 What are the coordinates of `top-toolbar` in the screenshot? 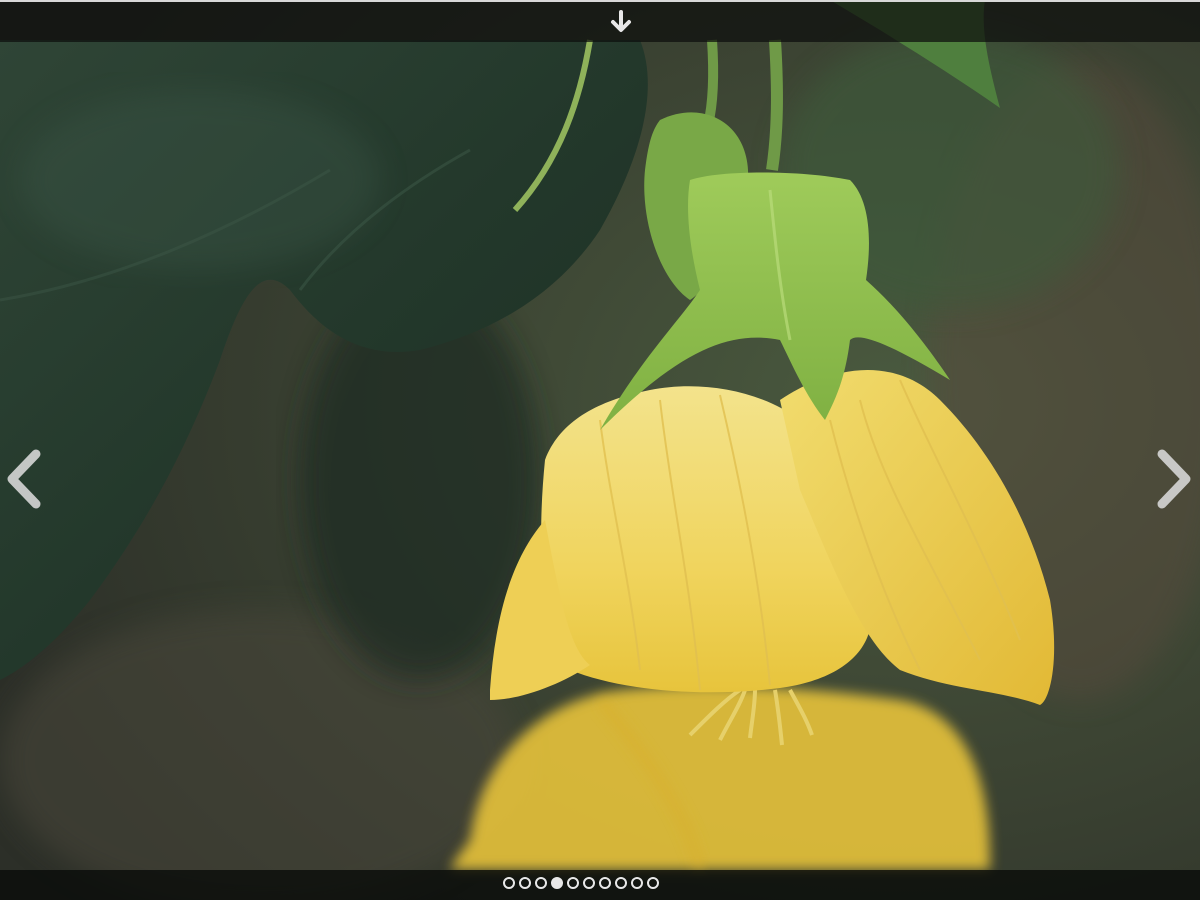 It's located at (600, 21).